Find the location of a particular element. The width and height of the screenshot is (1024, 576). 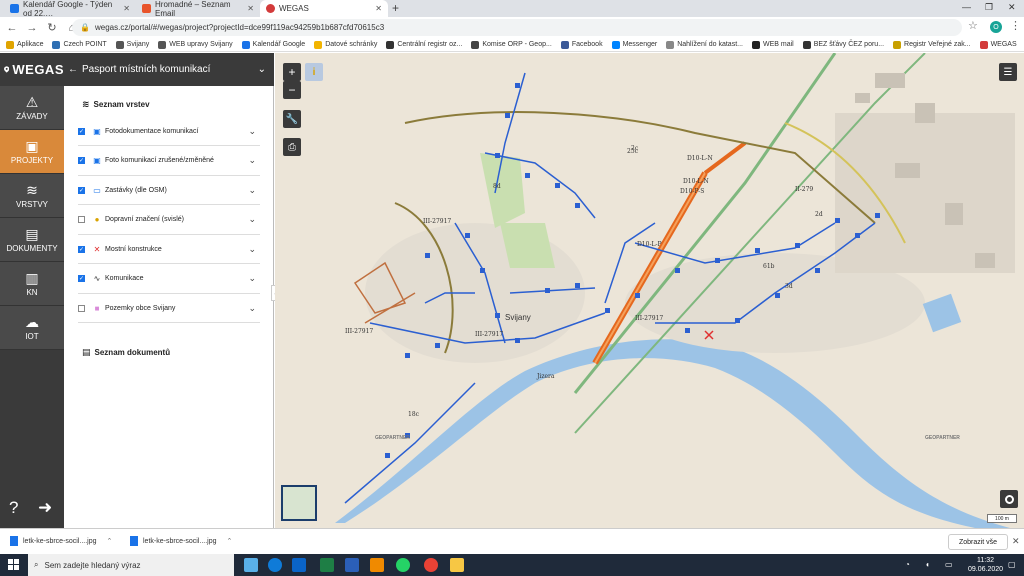

rail-item-dokumenty: ▤ DOKUMENTY is located at coordinates (32, 240).